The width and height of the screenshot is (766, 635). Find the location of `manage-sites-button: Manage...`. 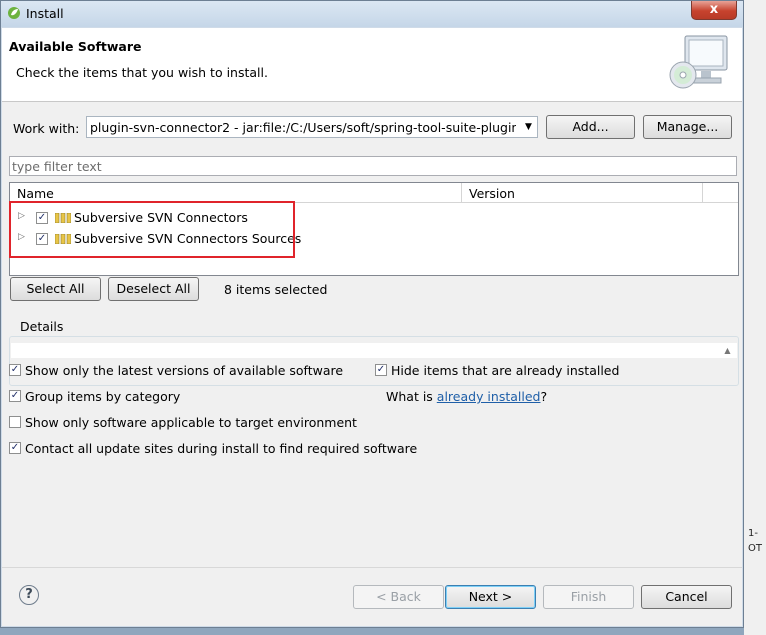

manage-sites-button: Manage... is located at coordinates (687, 127).